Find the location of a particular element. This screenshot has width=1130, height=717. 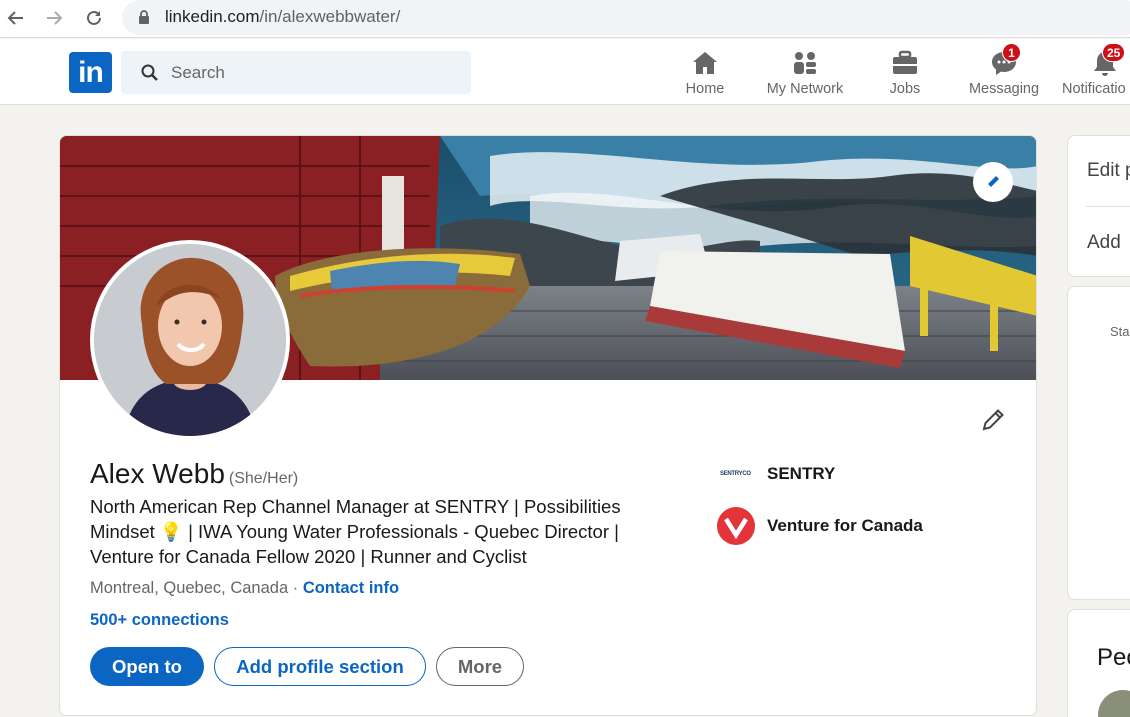

reload-icon is located at coordinates (94, 17).